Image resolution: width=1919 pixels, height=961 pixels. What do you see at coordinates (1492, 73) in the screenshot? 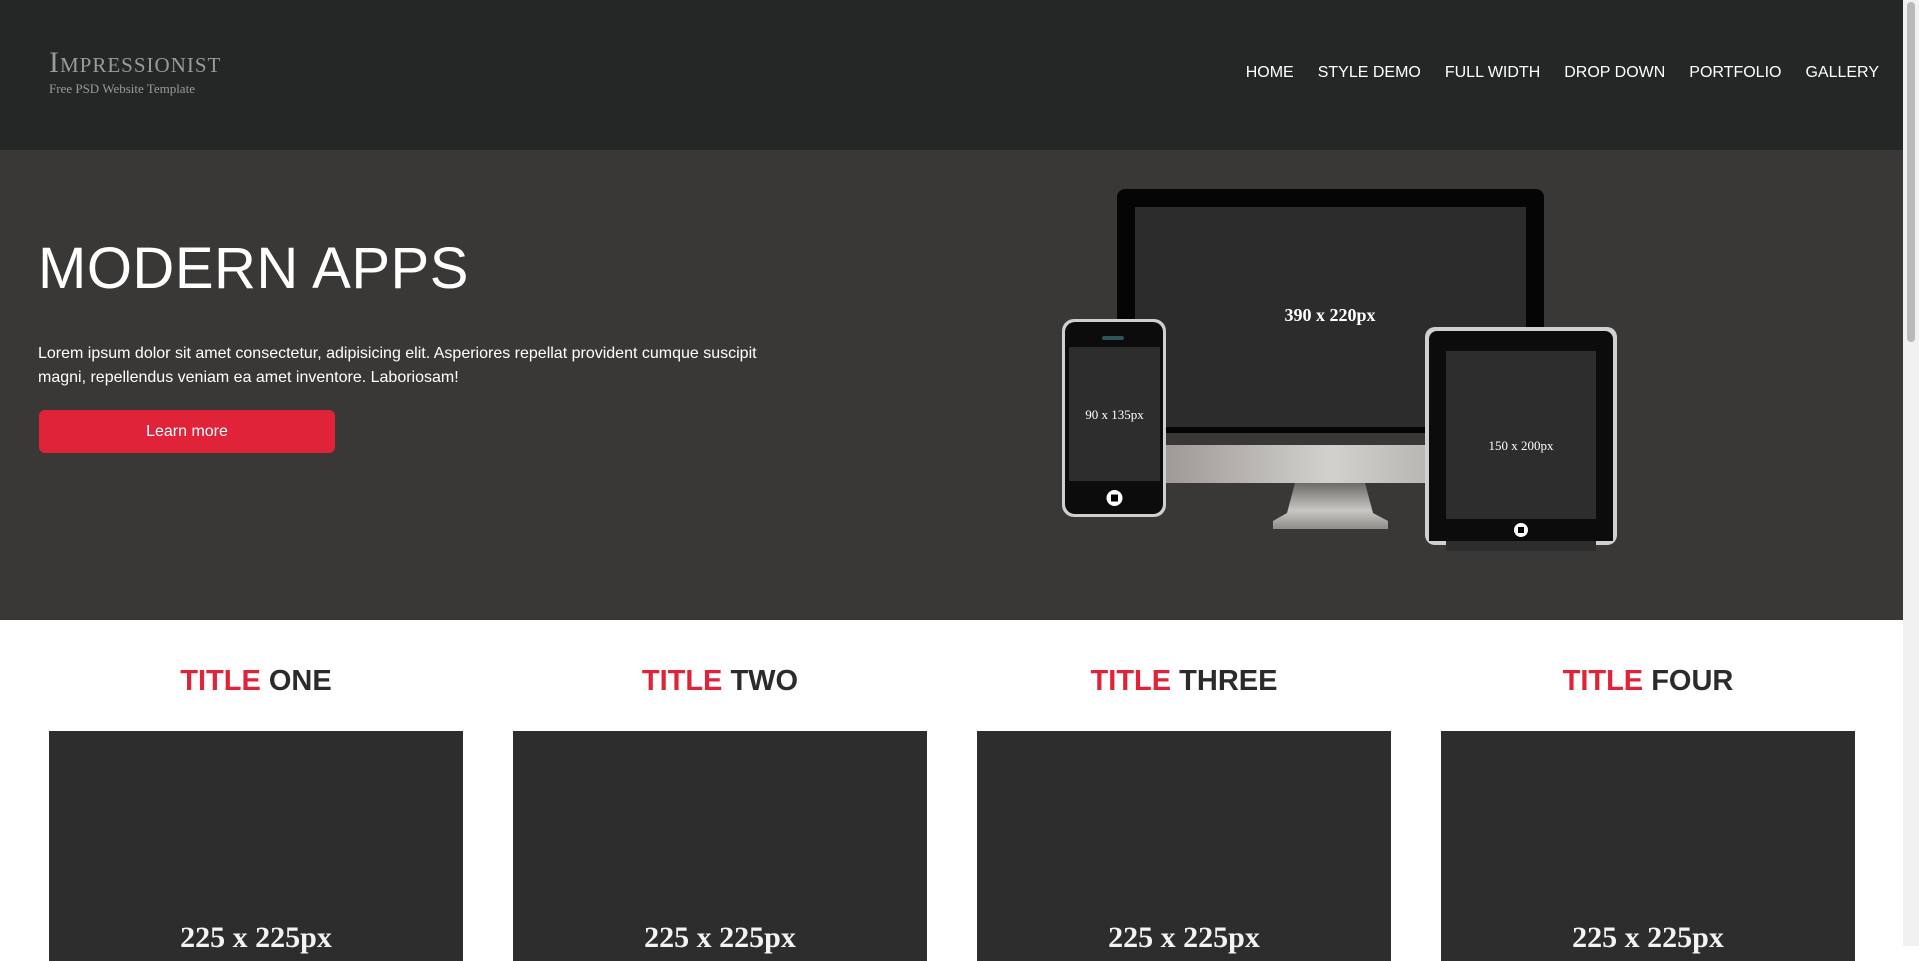
I see `nav-full-width: FULL WIDTH` at bounding box center [1492, 73].